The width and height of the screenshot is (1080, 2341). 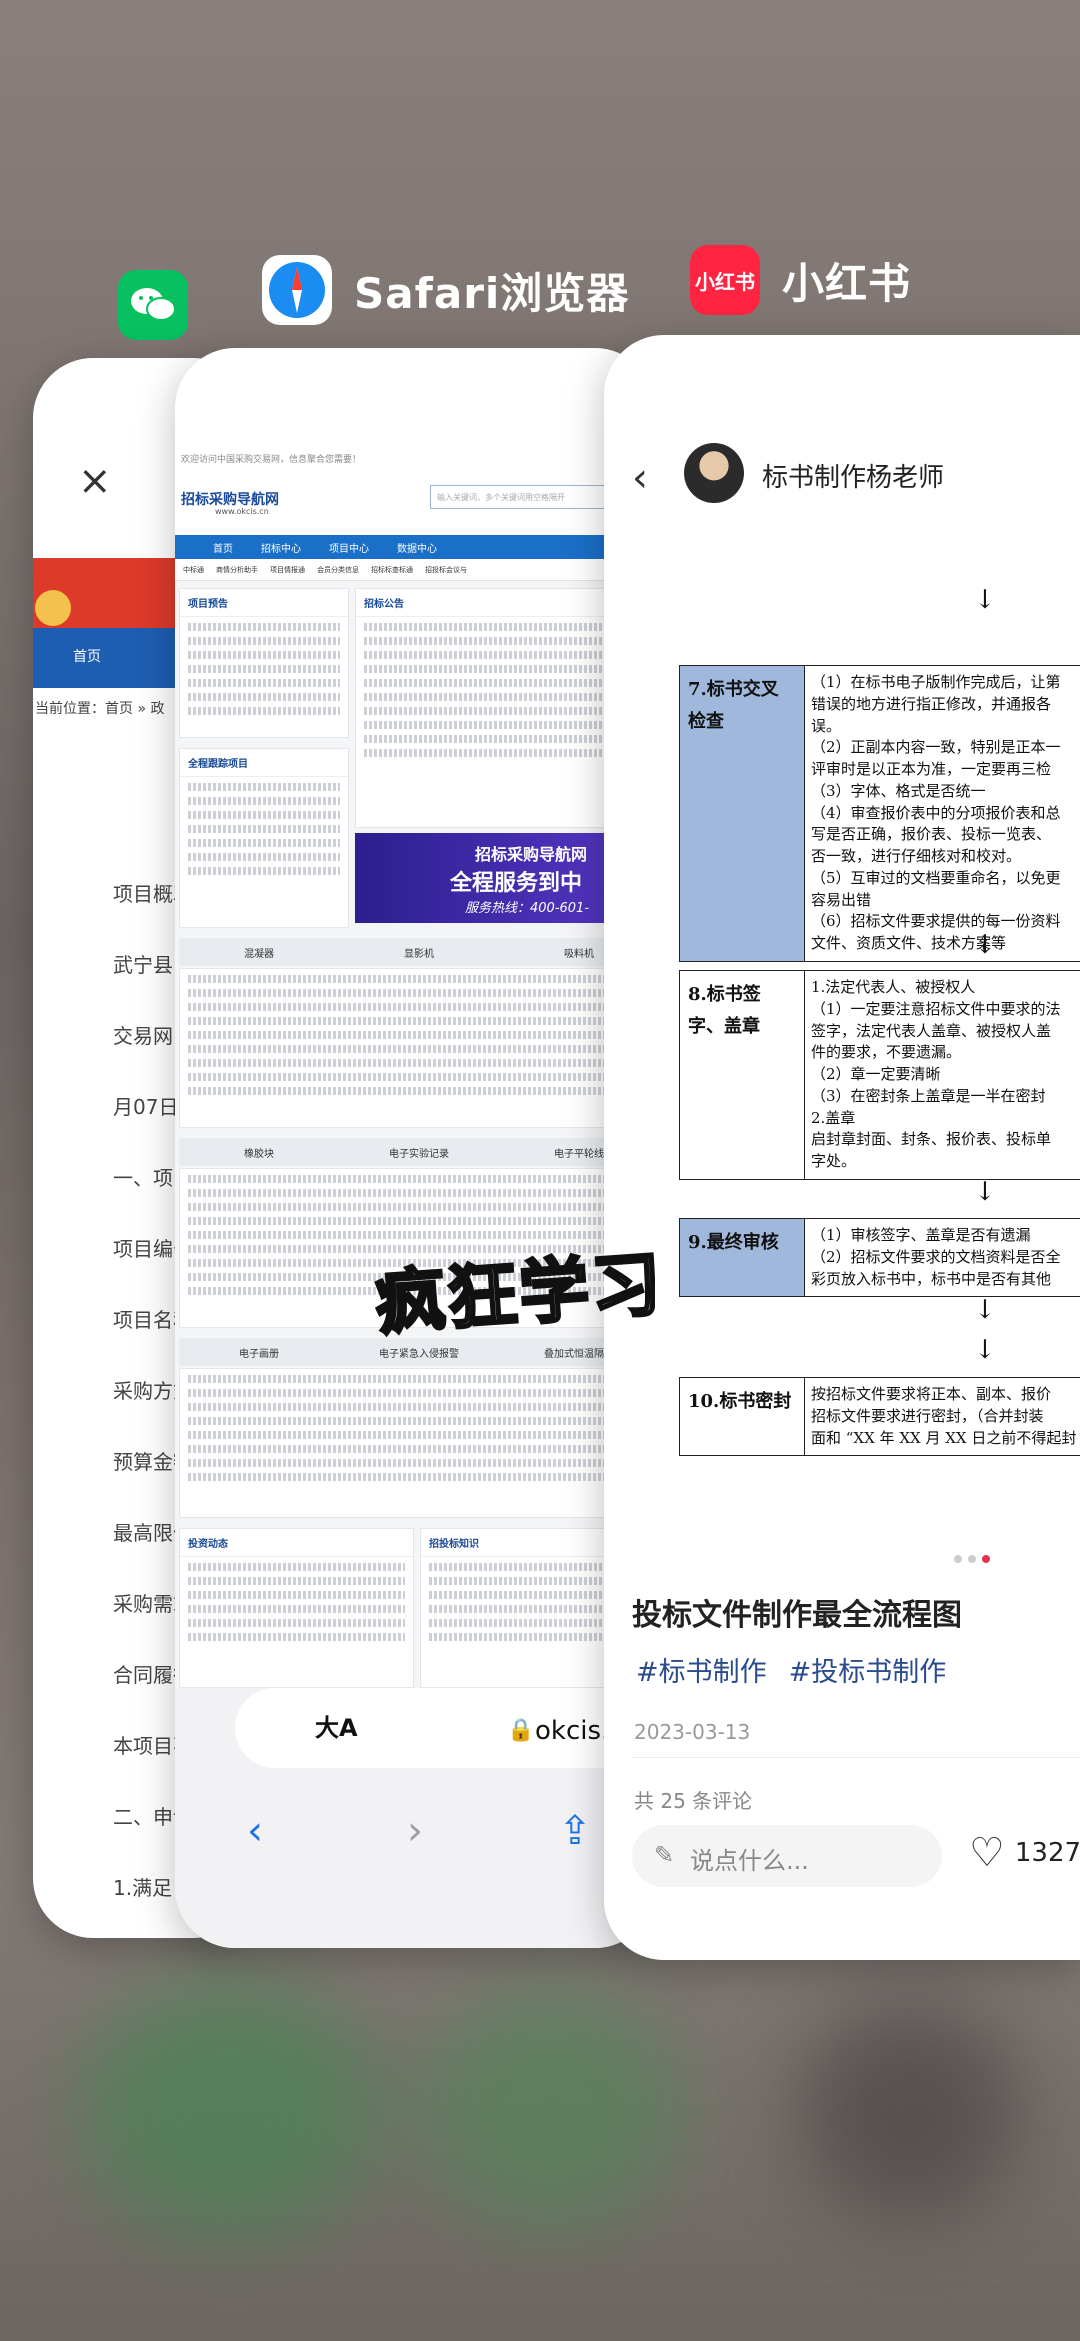 What do you see at coordinates (259, 1152) in the screenshot?
I see `category-tab: 橡胶块` at bounding box center [259, 1152].